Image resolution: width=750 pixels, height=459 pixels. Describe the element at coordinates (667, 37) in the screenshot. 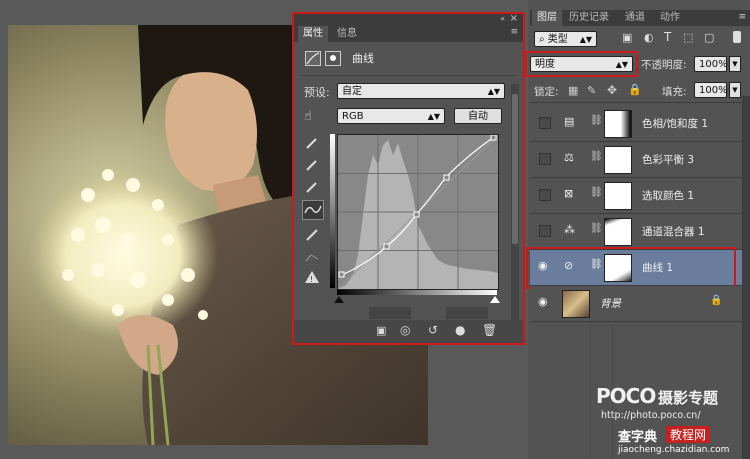

I see `filter-type-icon: T` at that location.